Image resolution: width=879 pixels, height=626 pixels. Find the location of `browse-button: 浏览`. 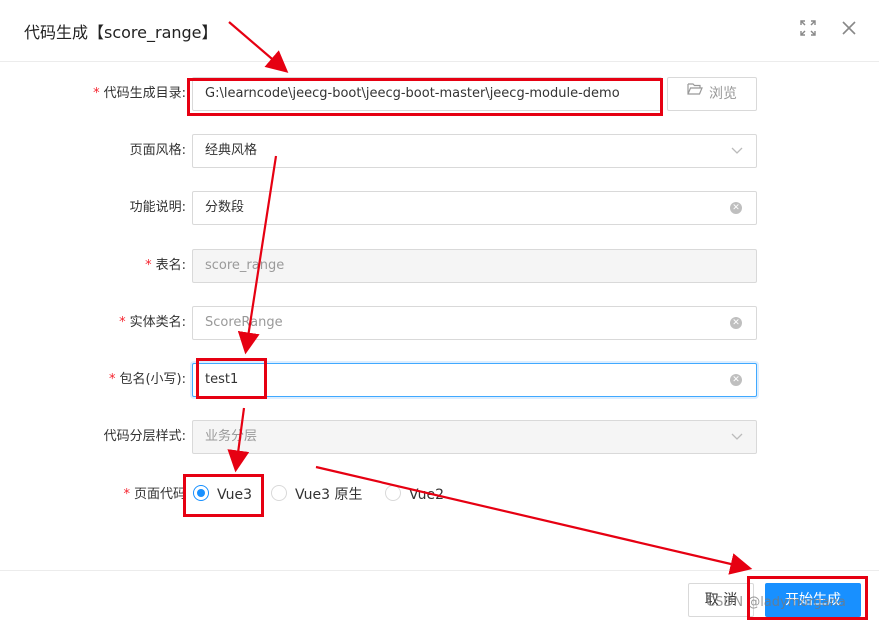

browse-button: 浏览 is located at coordinates (712, 94).